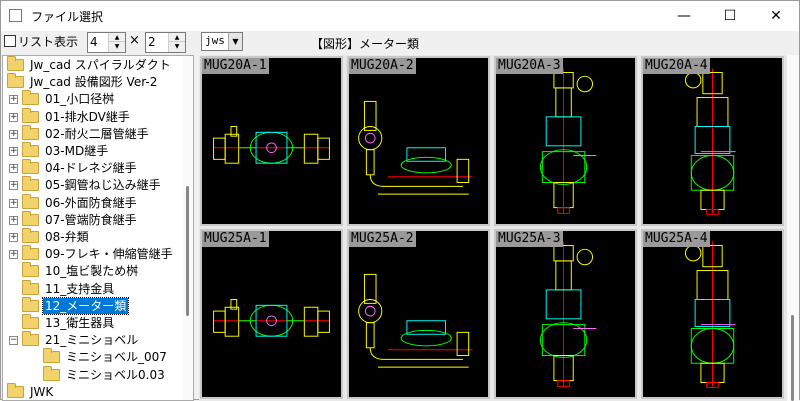 Image resolution: width=800 pixels, height=401 pixels. What do you see at coordinates (565, 314) in the screenshot?
I see `thumbnail-cell: MUG25A-3` at bounding box center [565, 314].